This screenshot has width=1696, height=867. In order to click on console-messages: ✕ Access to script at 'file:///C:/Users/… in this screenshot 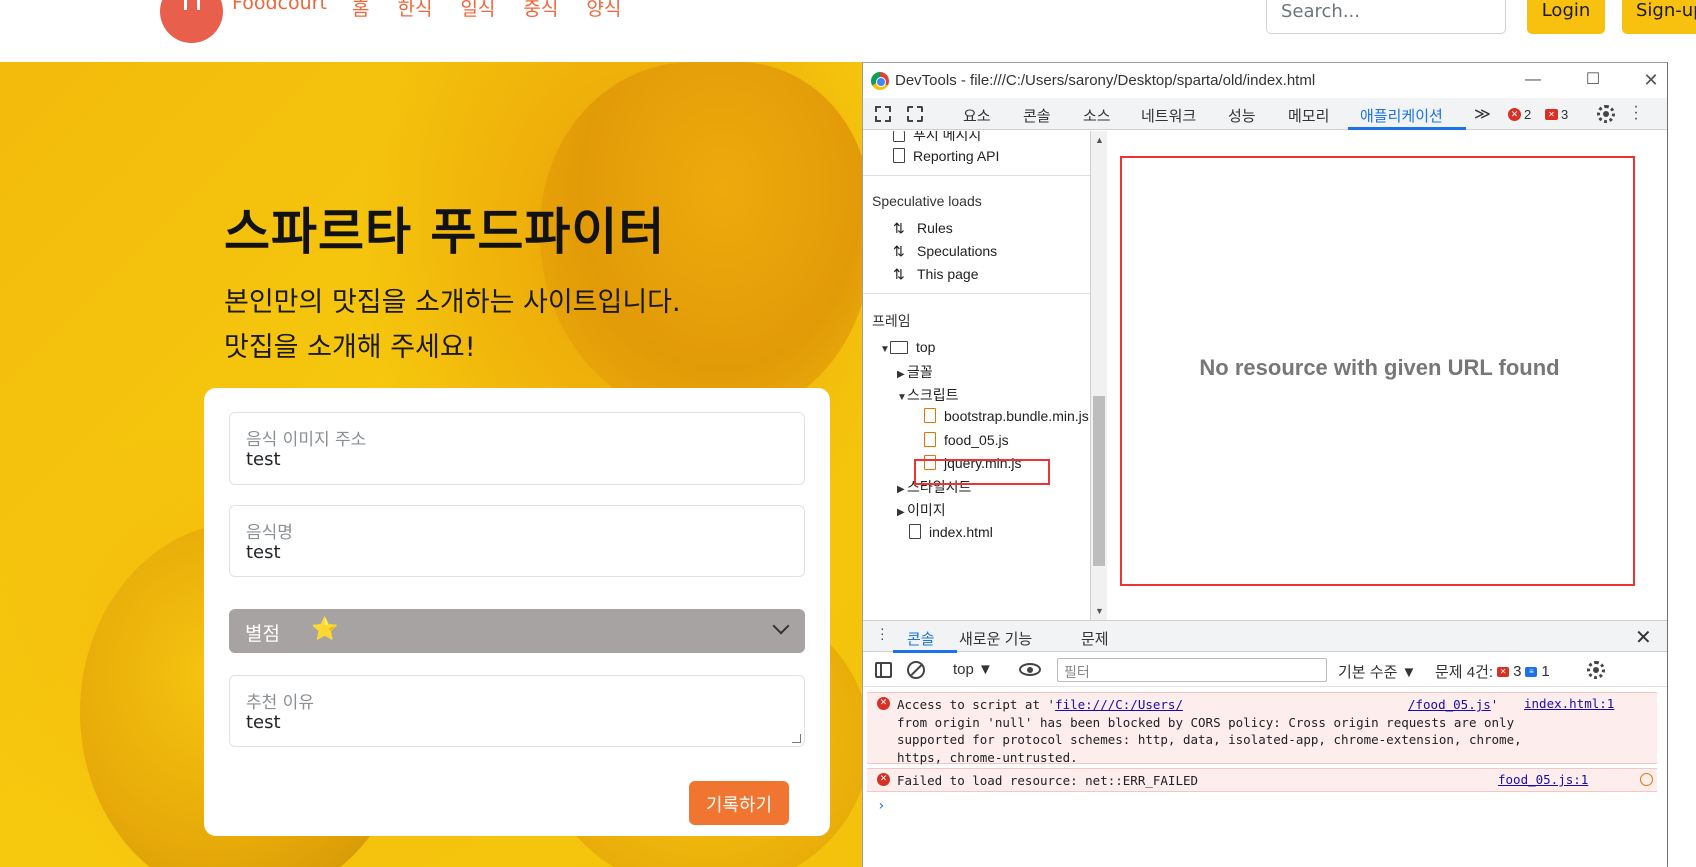, I will do `click(1265, 777)`.